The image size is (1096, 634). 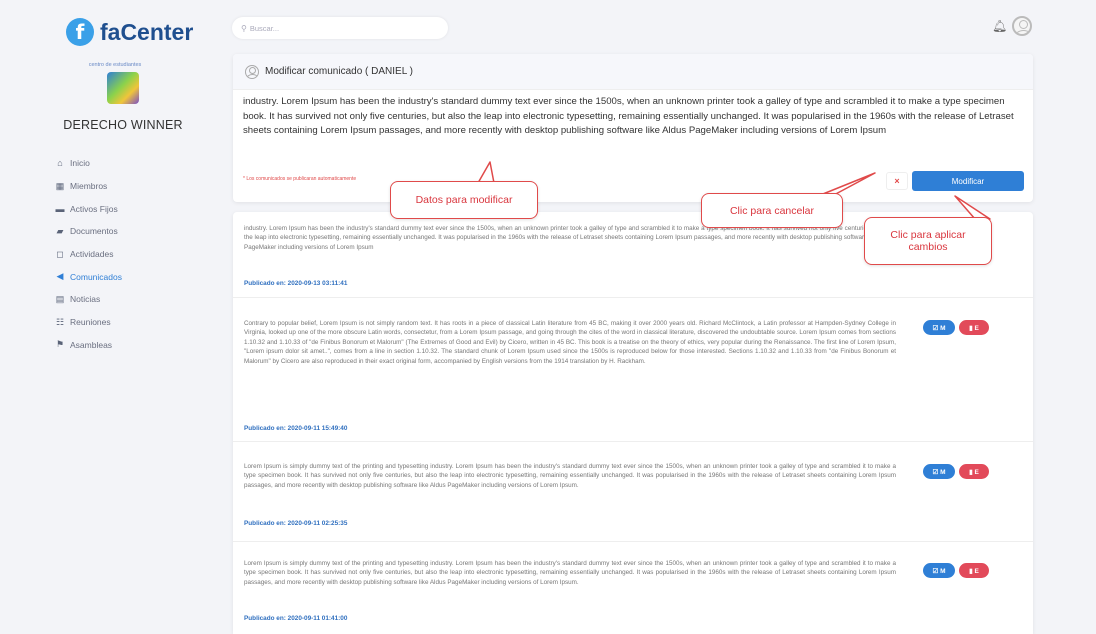 I want to click on sidebar-item-label: Noticias, so click(x=85, y=299).